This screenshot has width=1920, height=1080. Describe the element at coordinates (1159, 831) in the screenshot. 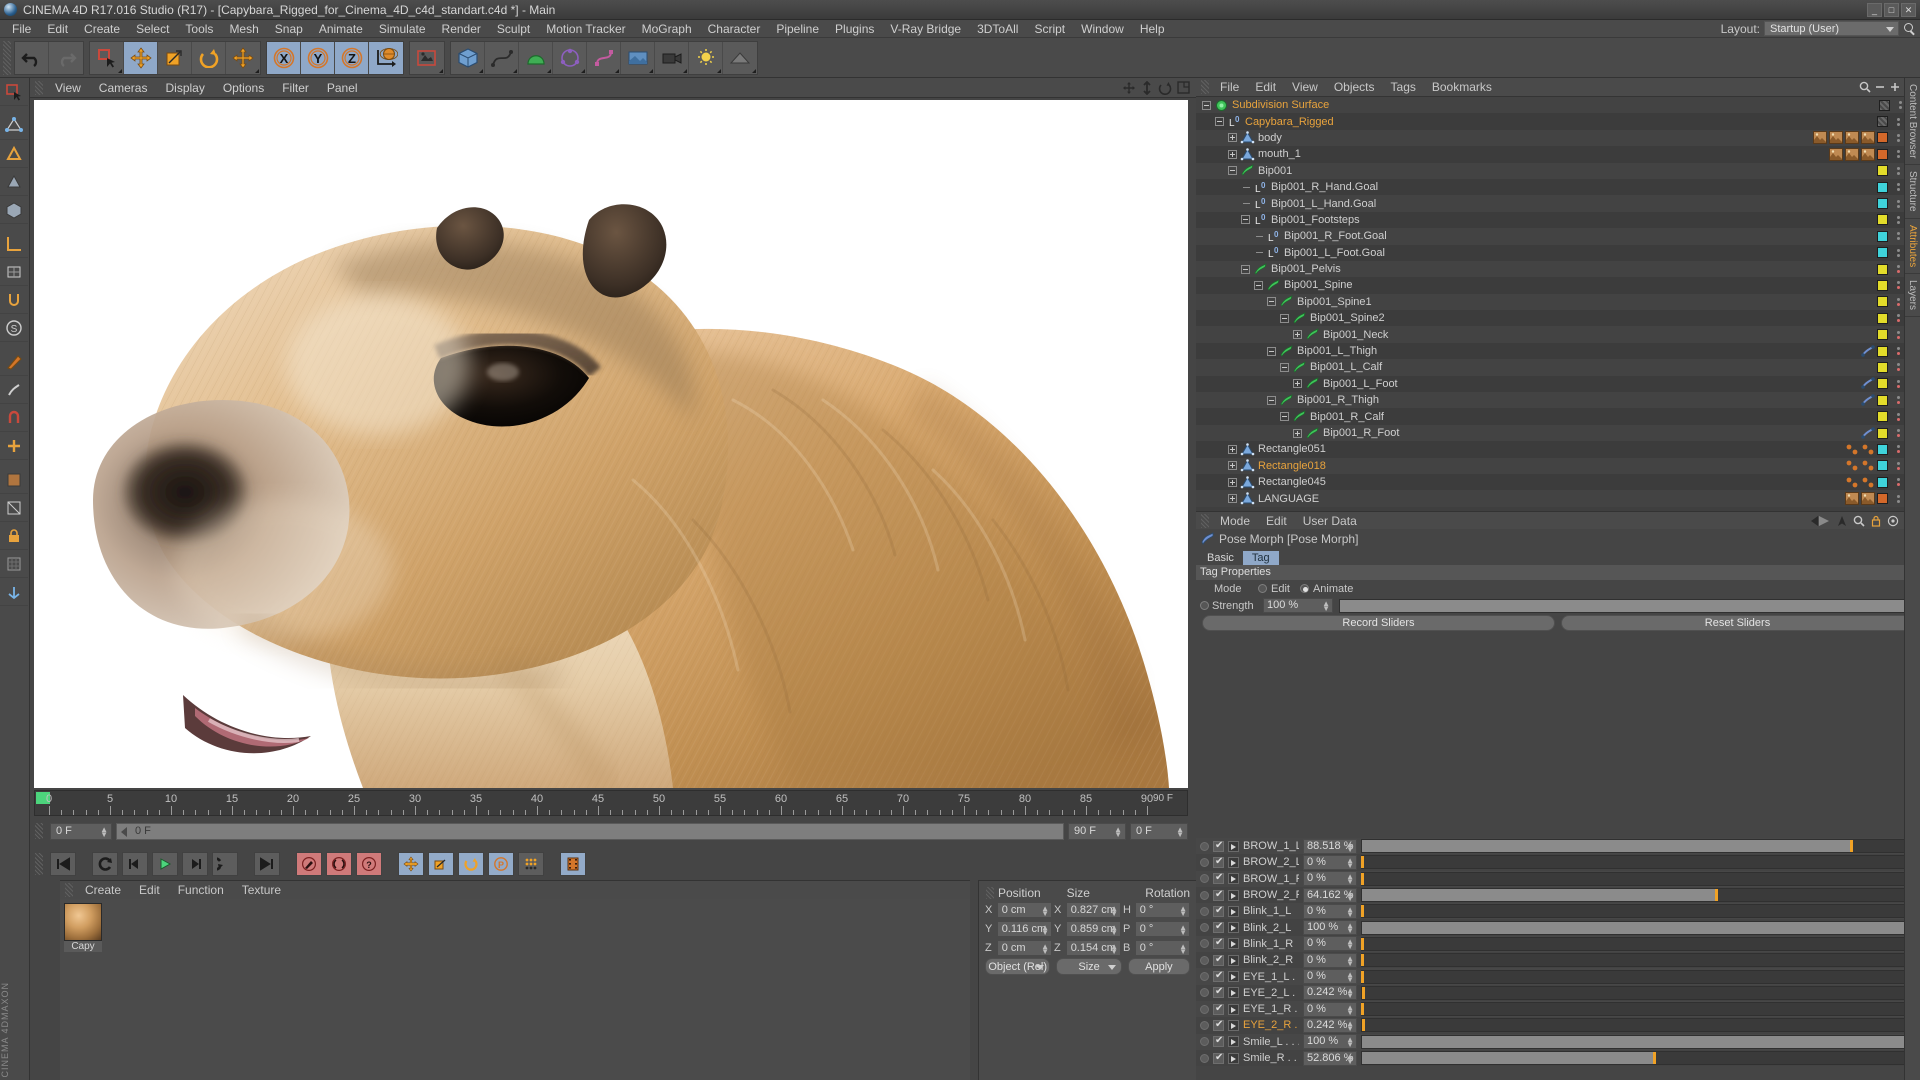

I see `right-frame-field: 0 F ▲ ▼` at that location.